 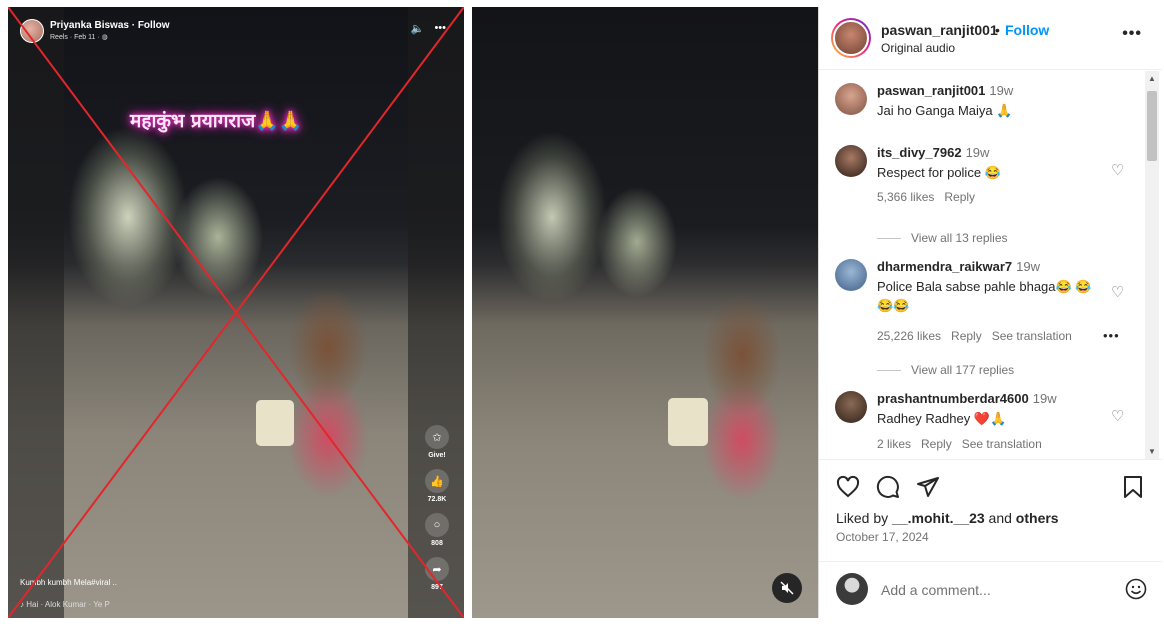 What do you see at coordinates (1136, 589) in the screenshot?
I see `emoji-icon` at bounding box center [1136, 589].